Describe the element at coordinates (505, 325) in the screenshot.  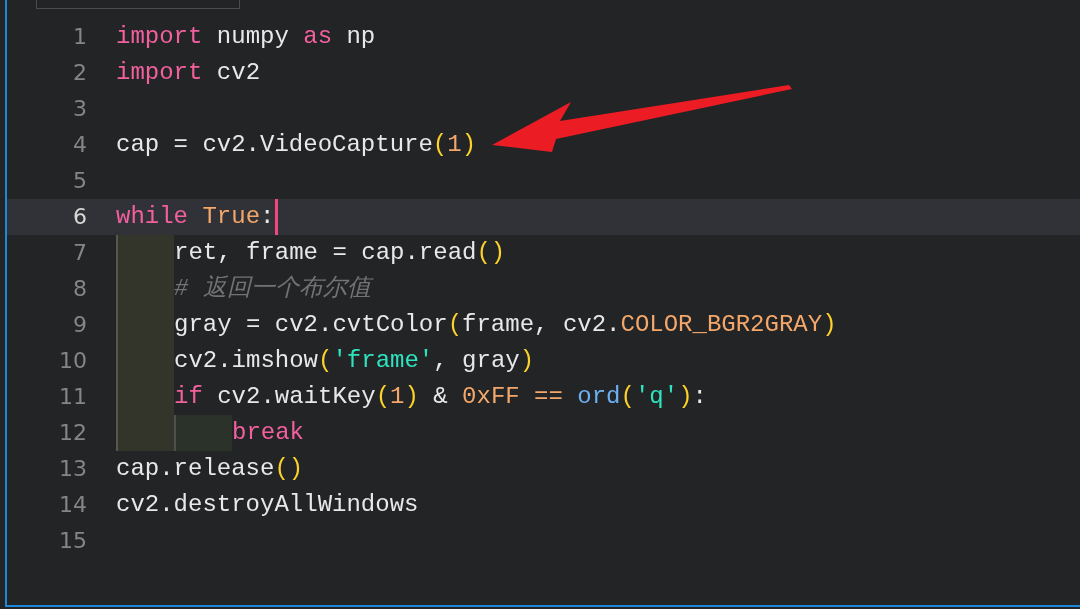
I see `code-line: gray = cv2.cvtColor(frame, cv2.COLOR_BGR2GRAY)` at that location.